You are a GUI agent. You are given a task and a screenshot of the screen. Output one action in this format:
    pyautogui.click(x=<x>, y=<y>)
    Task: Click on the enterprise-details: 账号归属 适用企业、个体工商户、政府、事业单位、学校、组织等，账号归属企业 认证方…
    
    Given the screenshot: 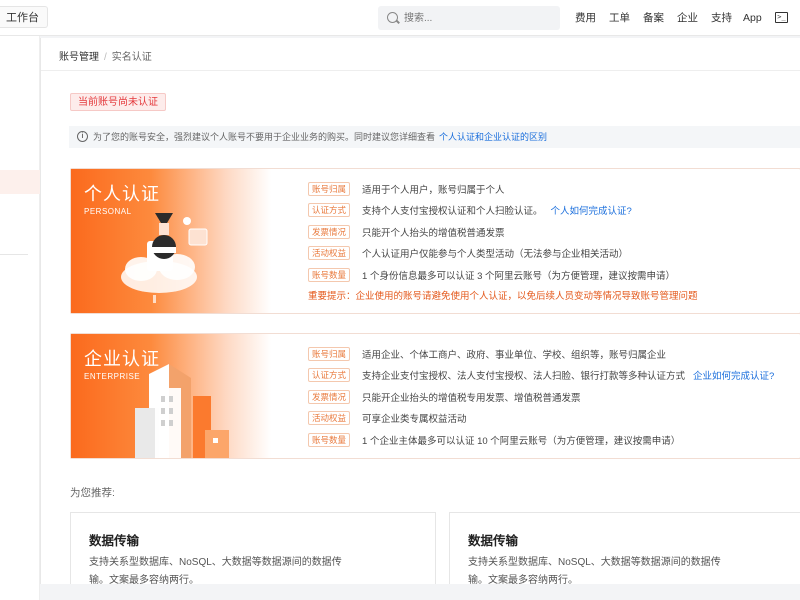 What is the action you would take?
    pyautogui.click(x=541, y=397)
    